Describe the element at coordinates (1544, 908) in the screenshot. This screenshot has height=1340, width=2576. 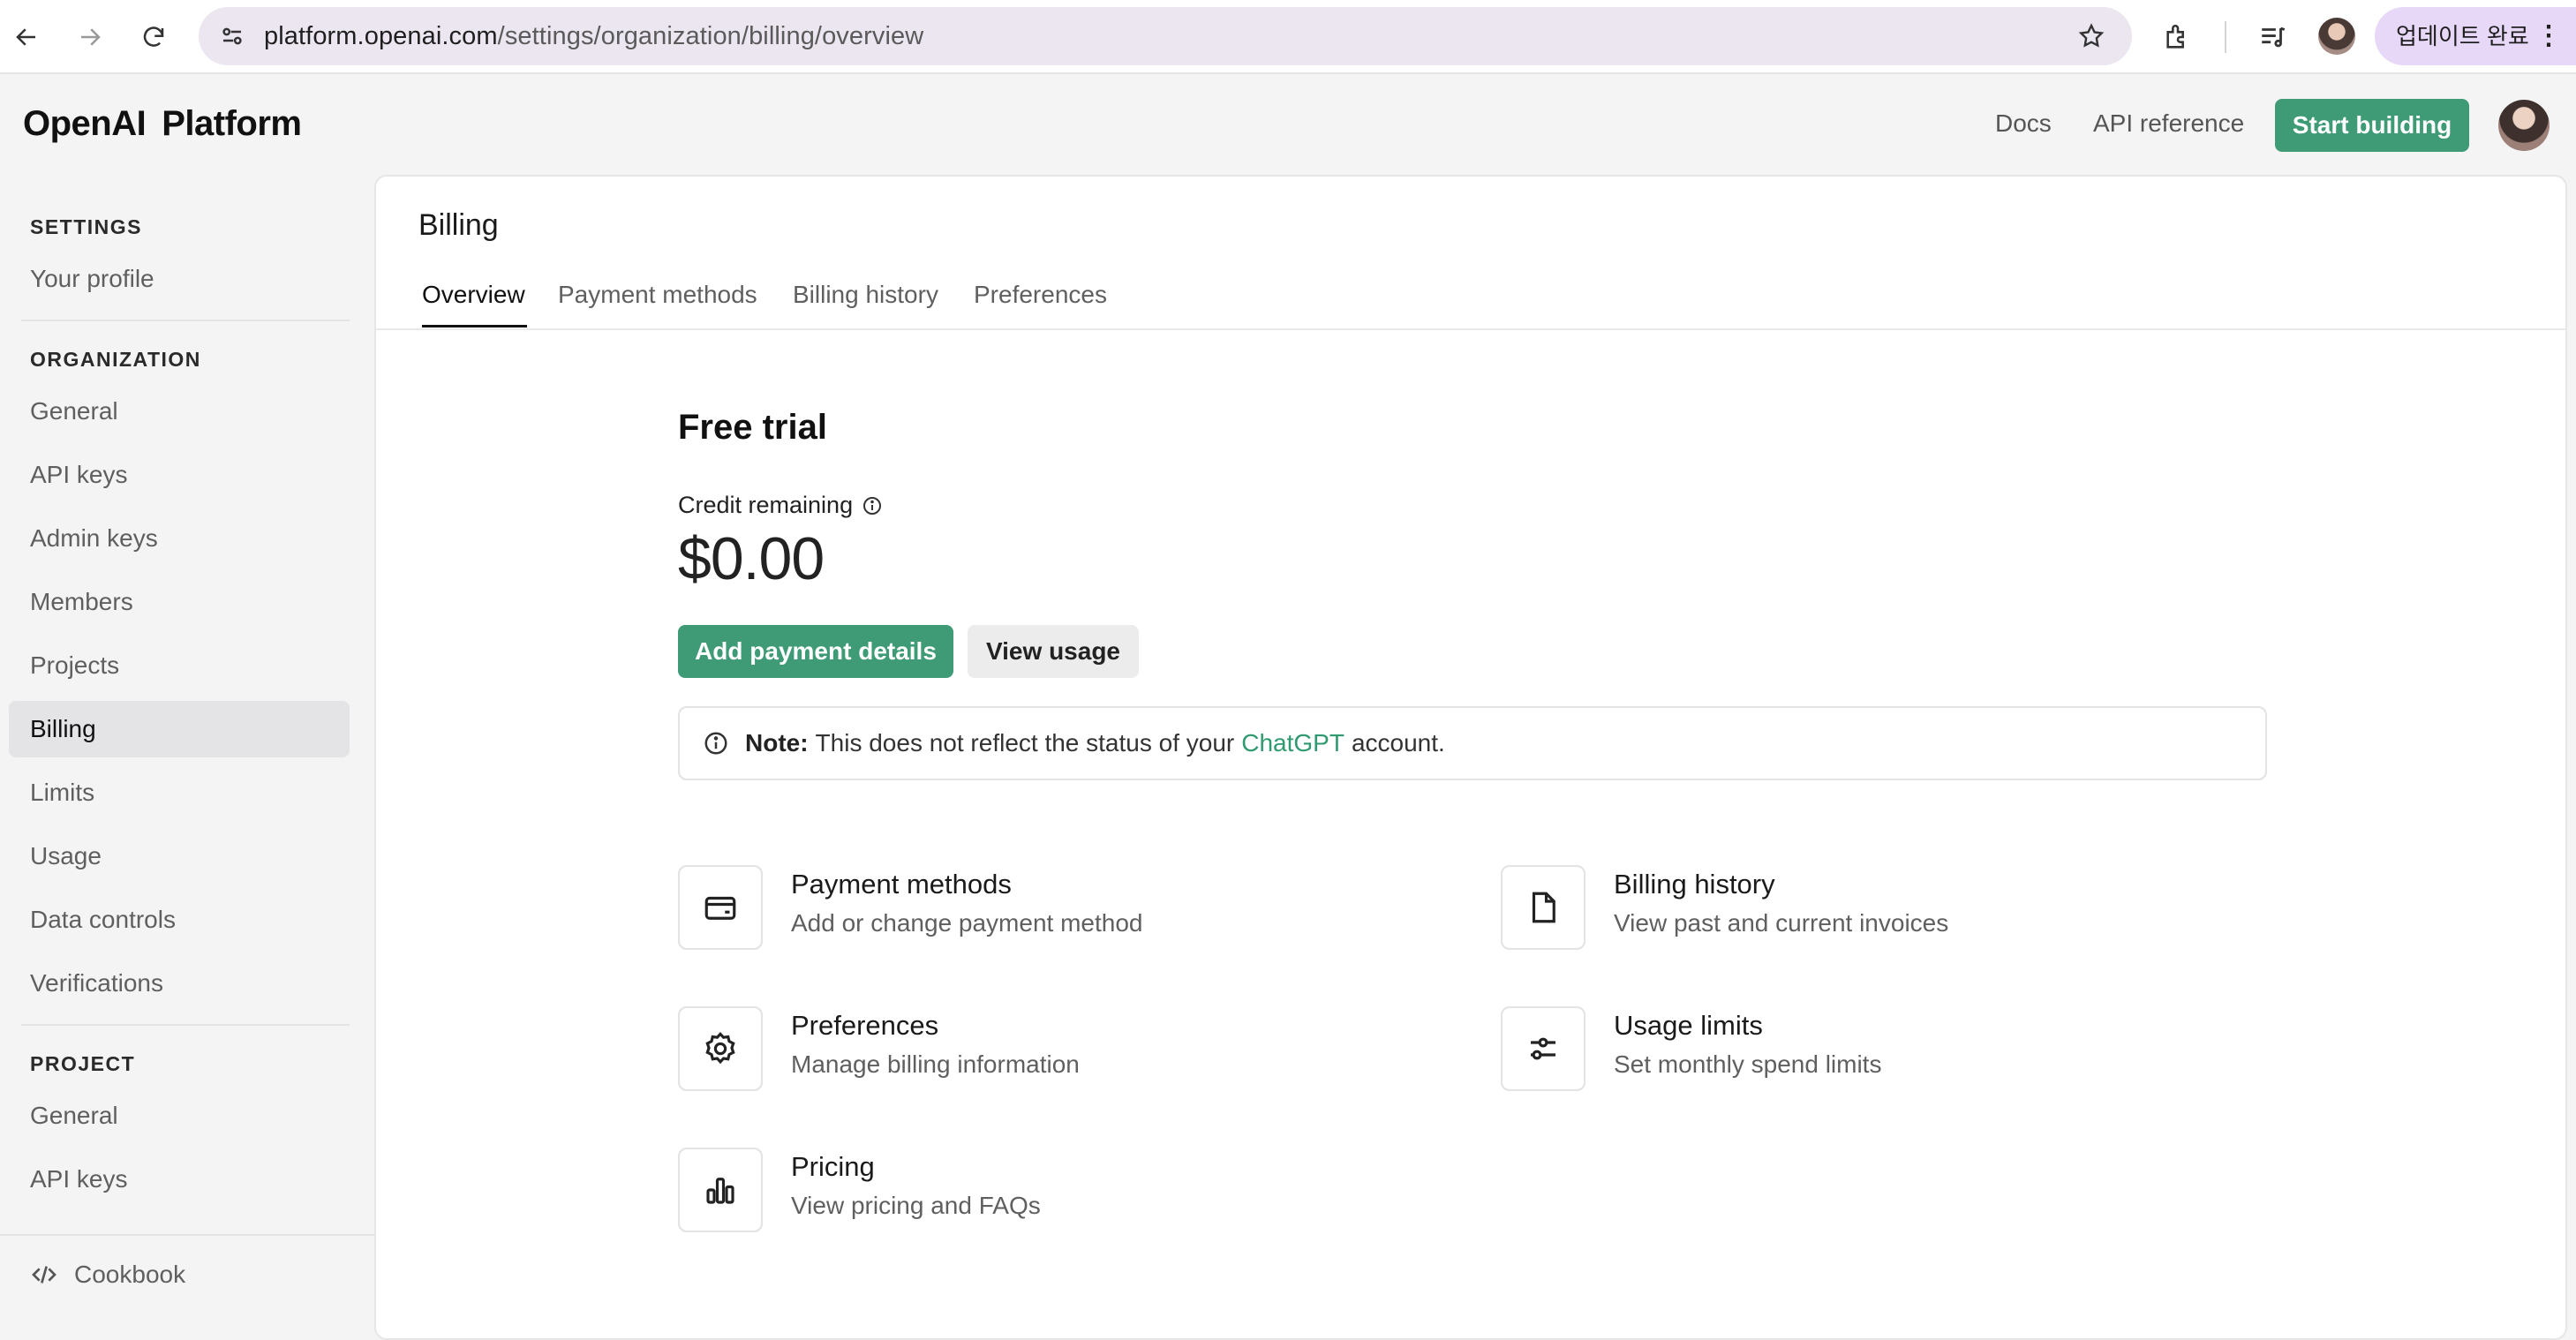
I see `file-icon` at that location.